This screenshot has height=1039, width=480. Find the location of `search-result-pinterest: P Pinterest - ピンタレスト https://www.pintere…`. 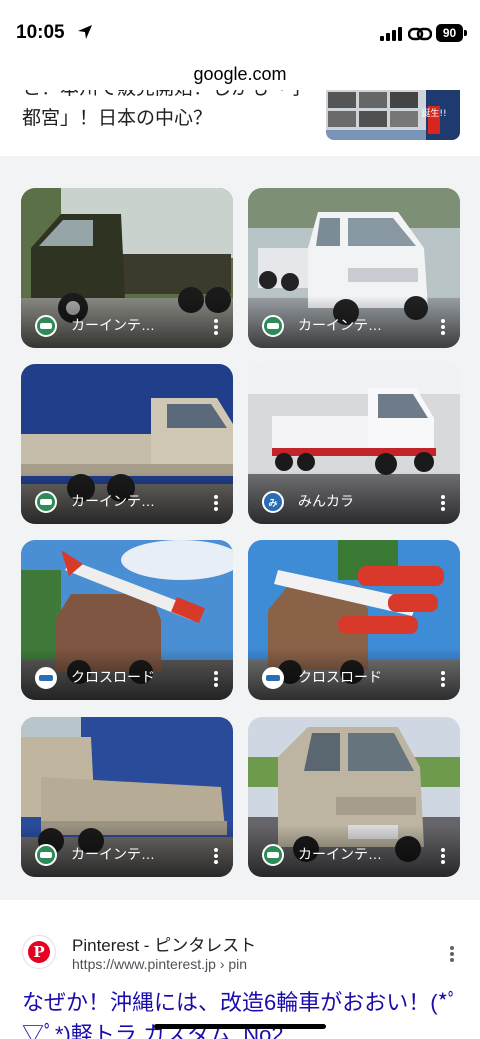

search-result-pinterest: P Pinterest - ピンタレスト https://www.pintere… is located at coordinates (240, 974).